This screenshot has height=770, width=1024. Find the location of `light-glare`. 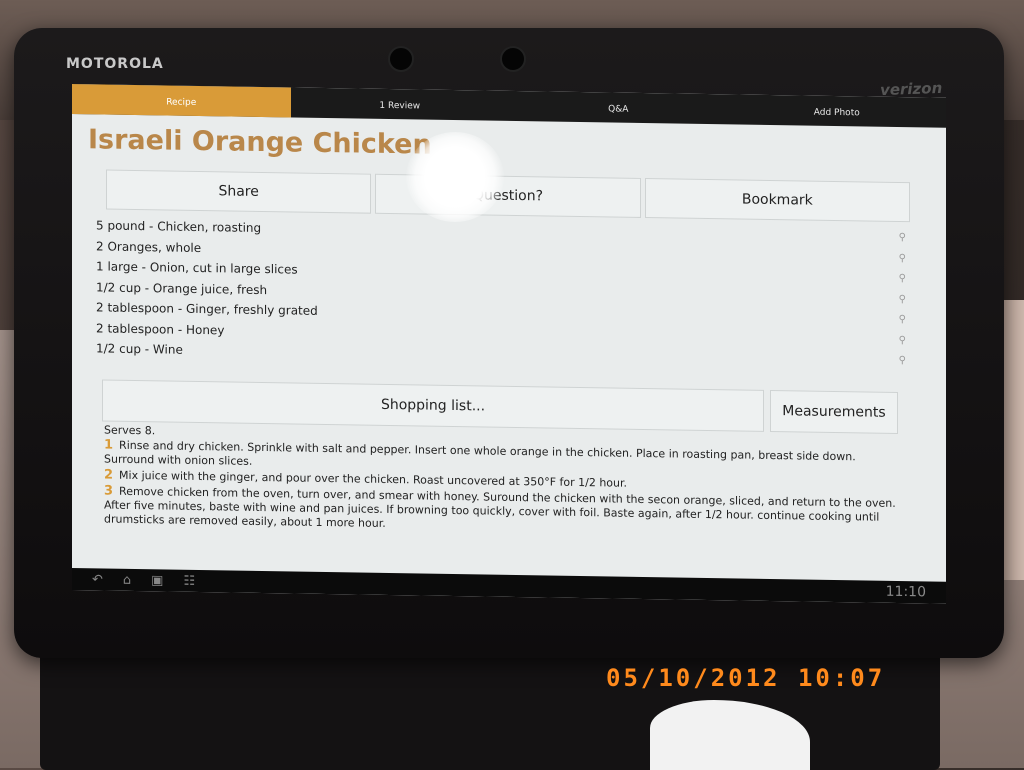

light-glare is located at coordinates (455, 177).